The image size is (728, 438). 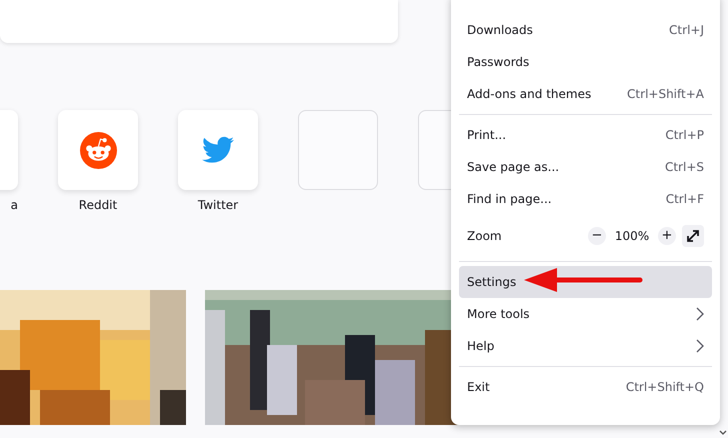 I want to click on menu-item: Find in page... Ctrl+F, so click(x=585, y=199).